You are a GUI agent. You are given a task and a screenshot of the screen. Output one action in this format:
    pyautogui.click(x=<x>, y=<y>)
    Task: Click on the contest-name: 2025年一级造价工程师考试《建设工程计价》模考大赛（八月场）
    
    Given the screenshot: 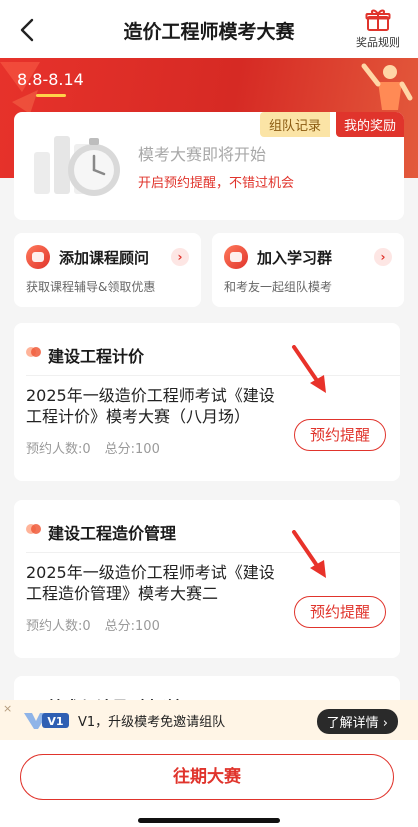 What is the action you would take?
    pyautogui.click(x=157, y=406)
    